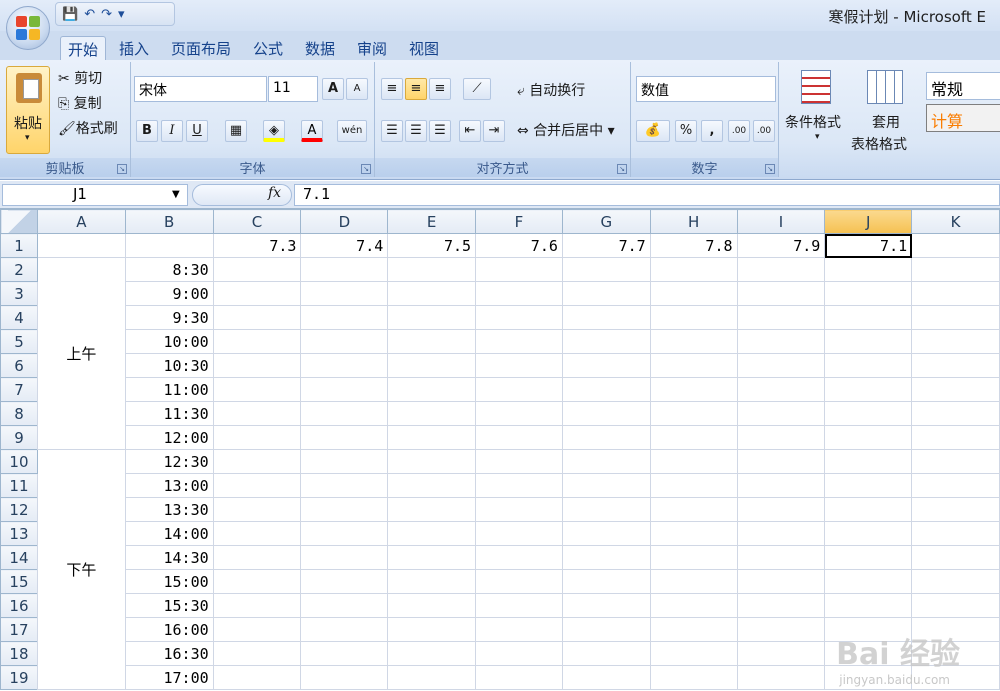 The height and width of the screenshot is (691, 1000). I want to click on tab-formulas: 公式, so click(268, 48).